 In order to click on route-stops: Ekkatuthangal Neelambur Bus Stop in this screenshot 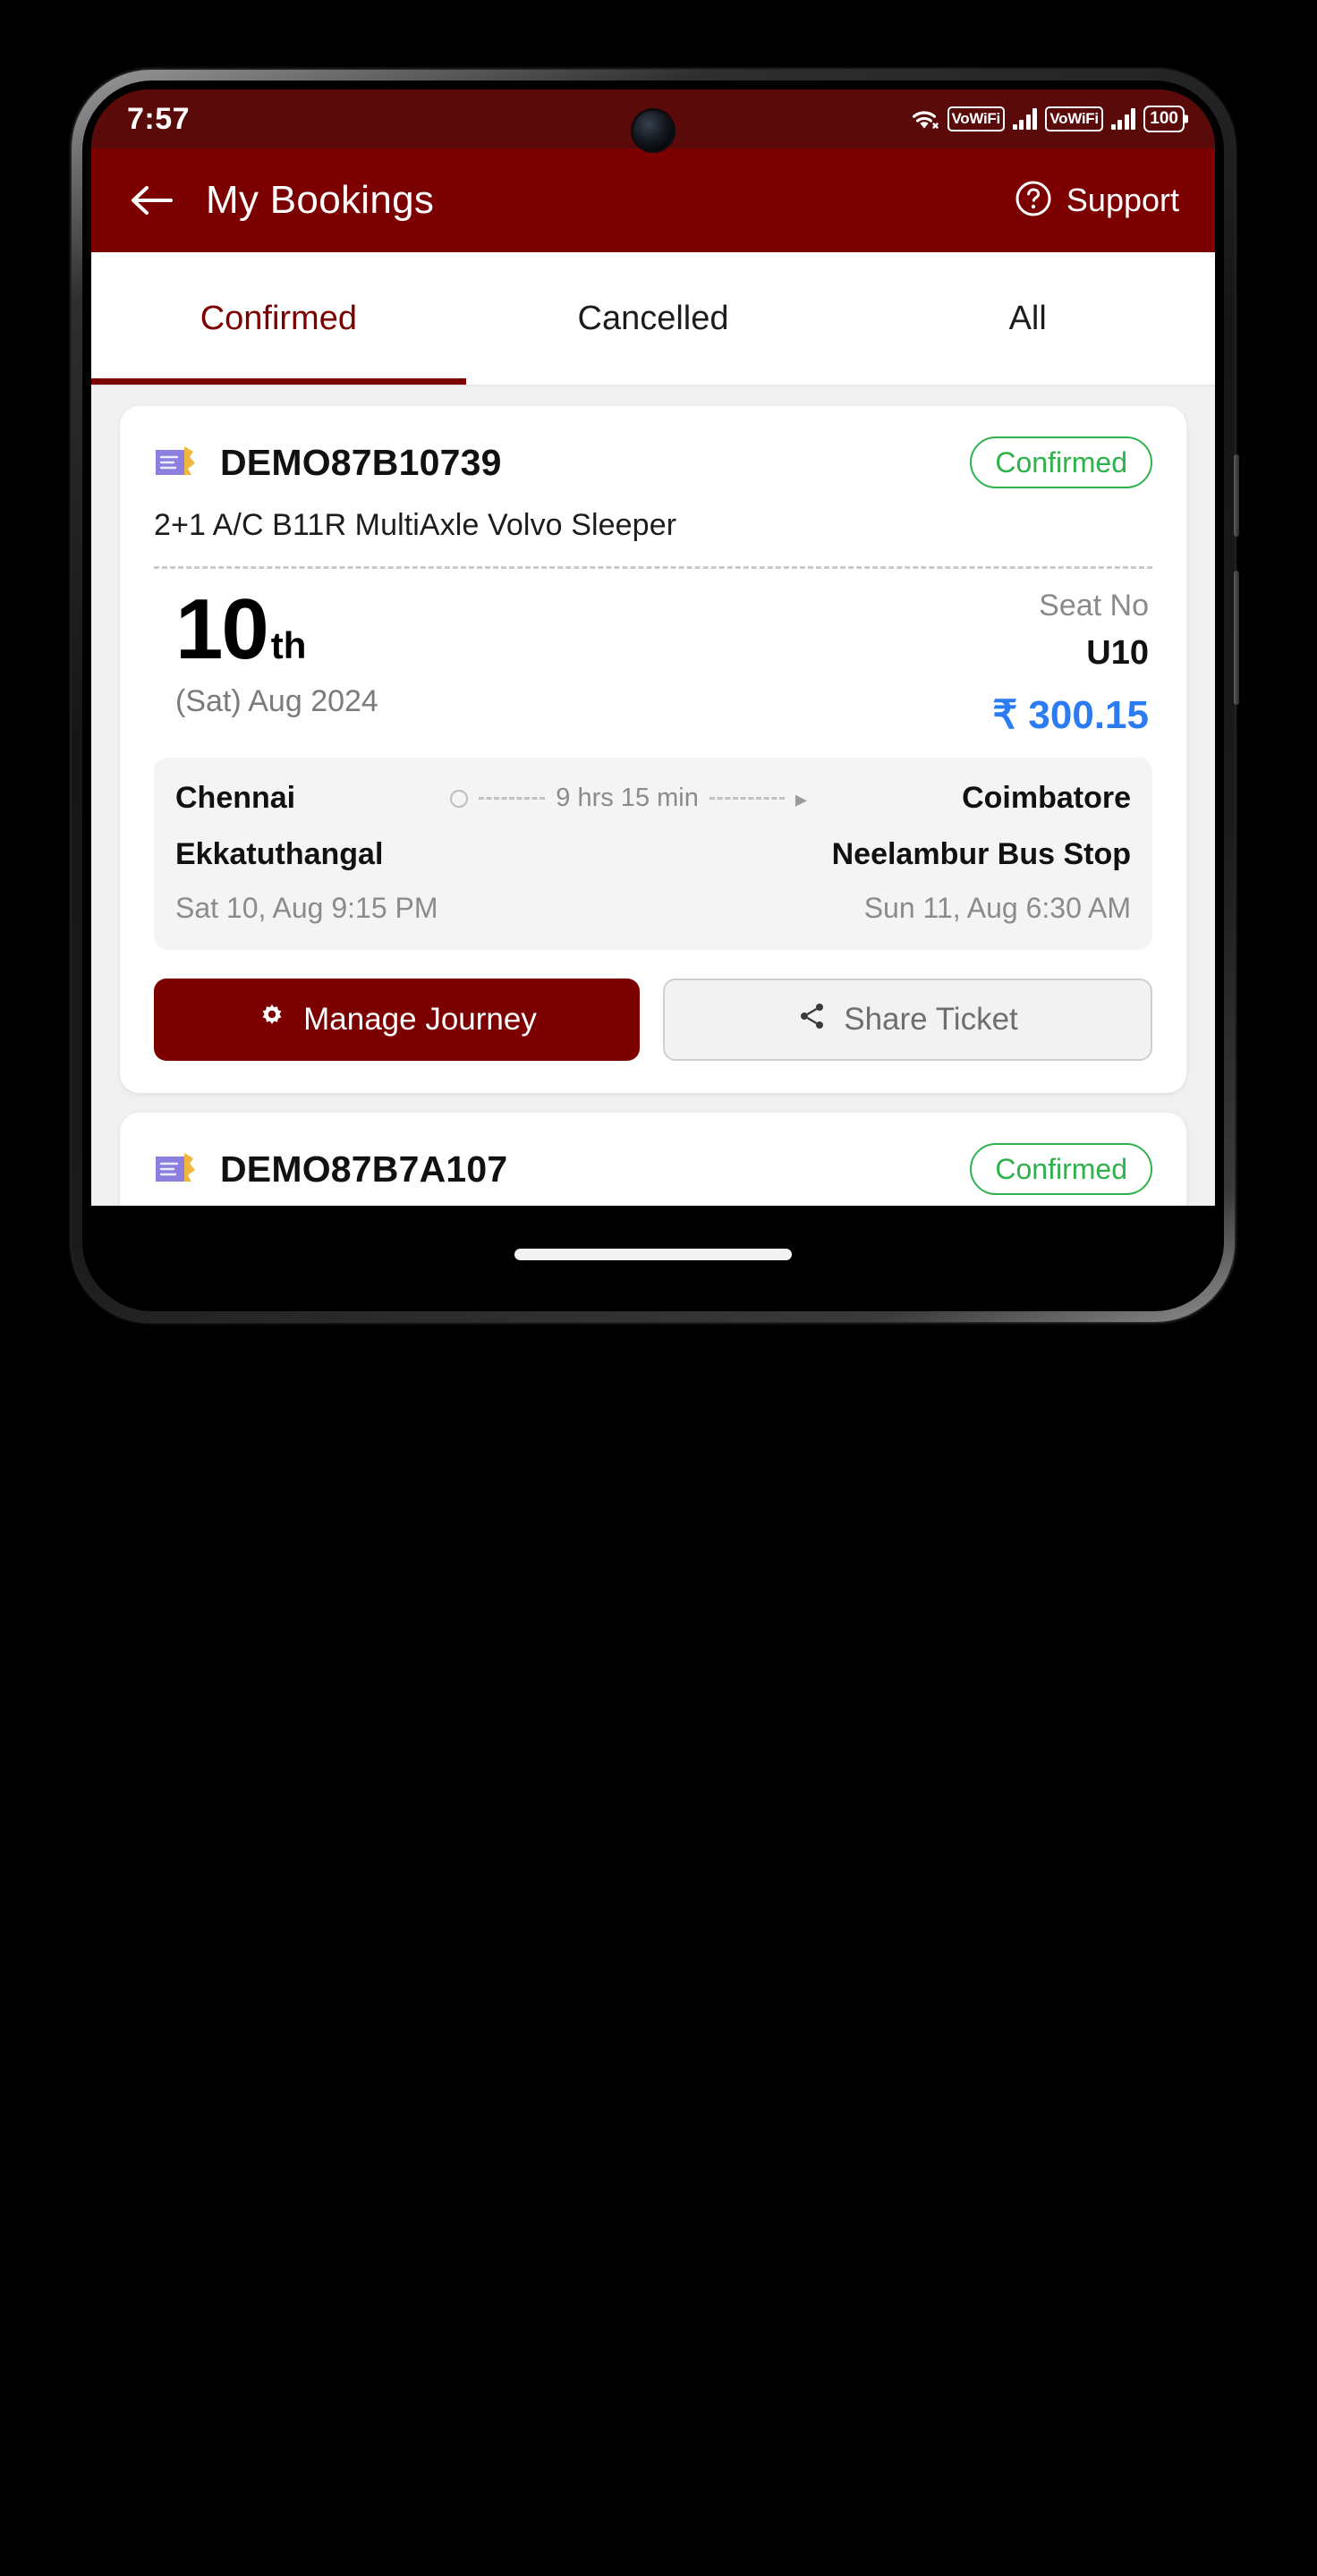, I will do `click(653, 854)`.